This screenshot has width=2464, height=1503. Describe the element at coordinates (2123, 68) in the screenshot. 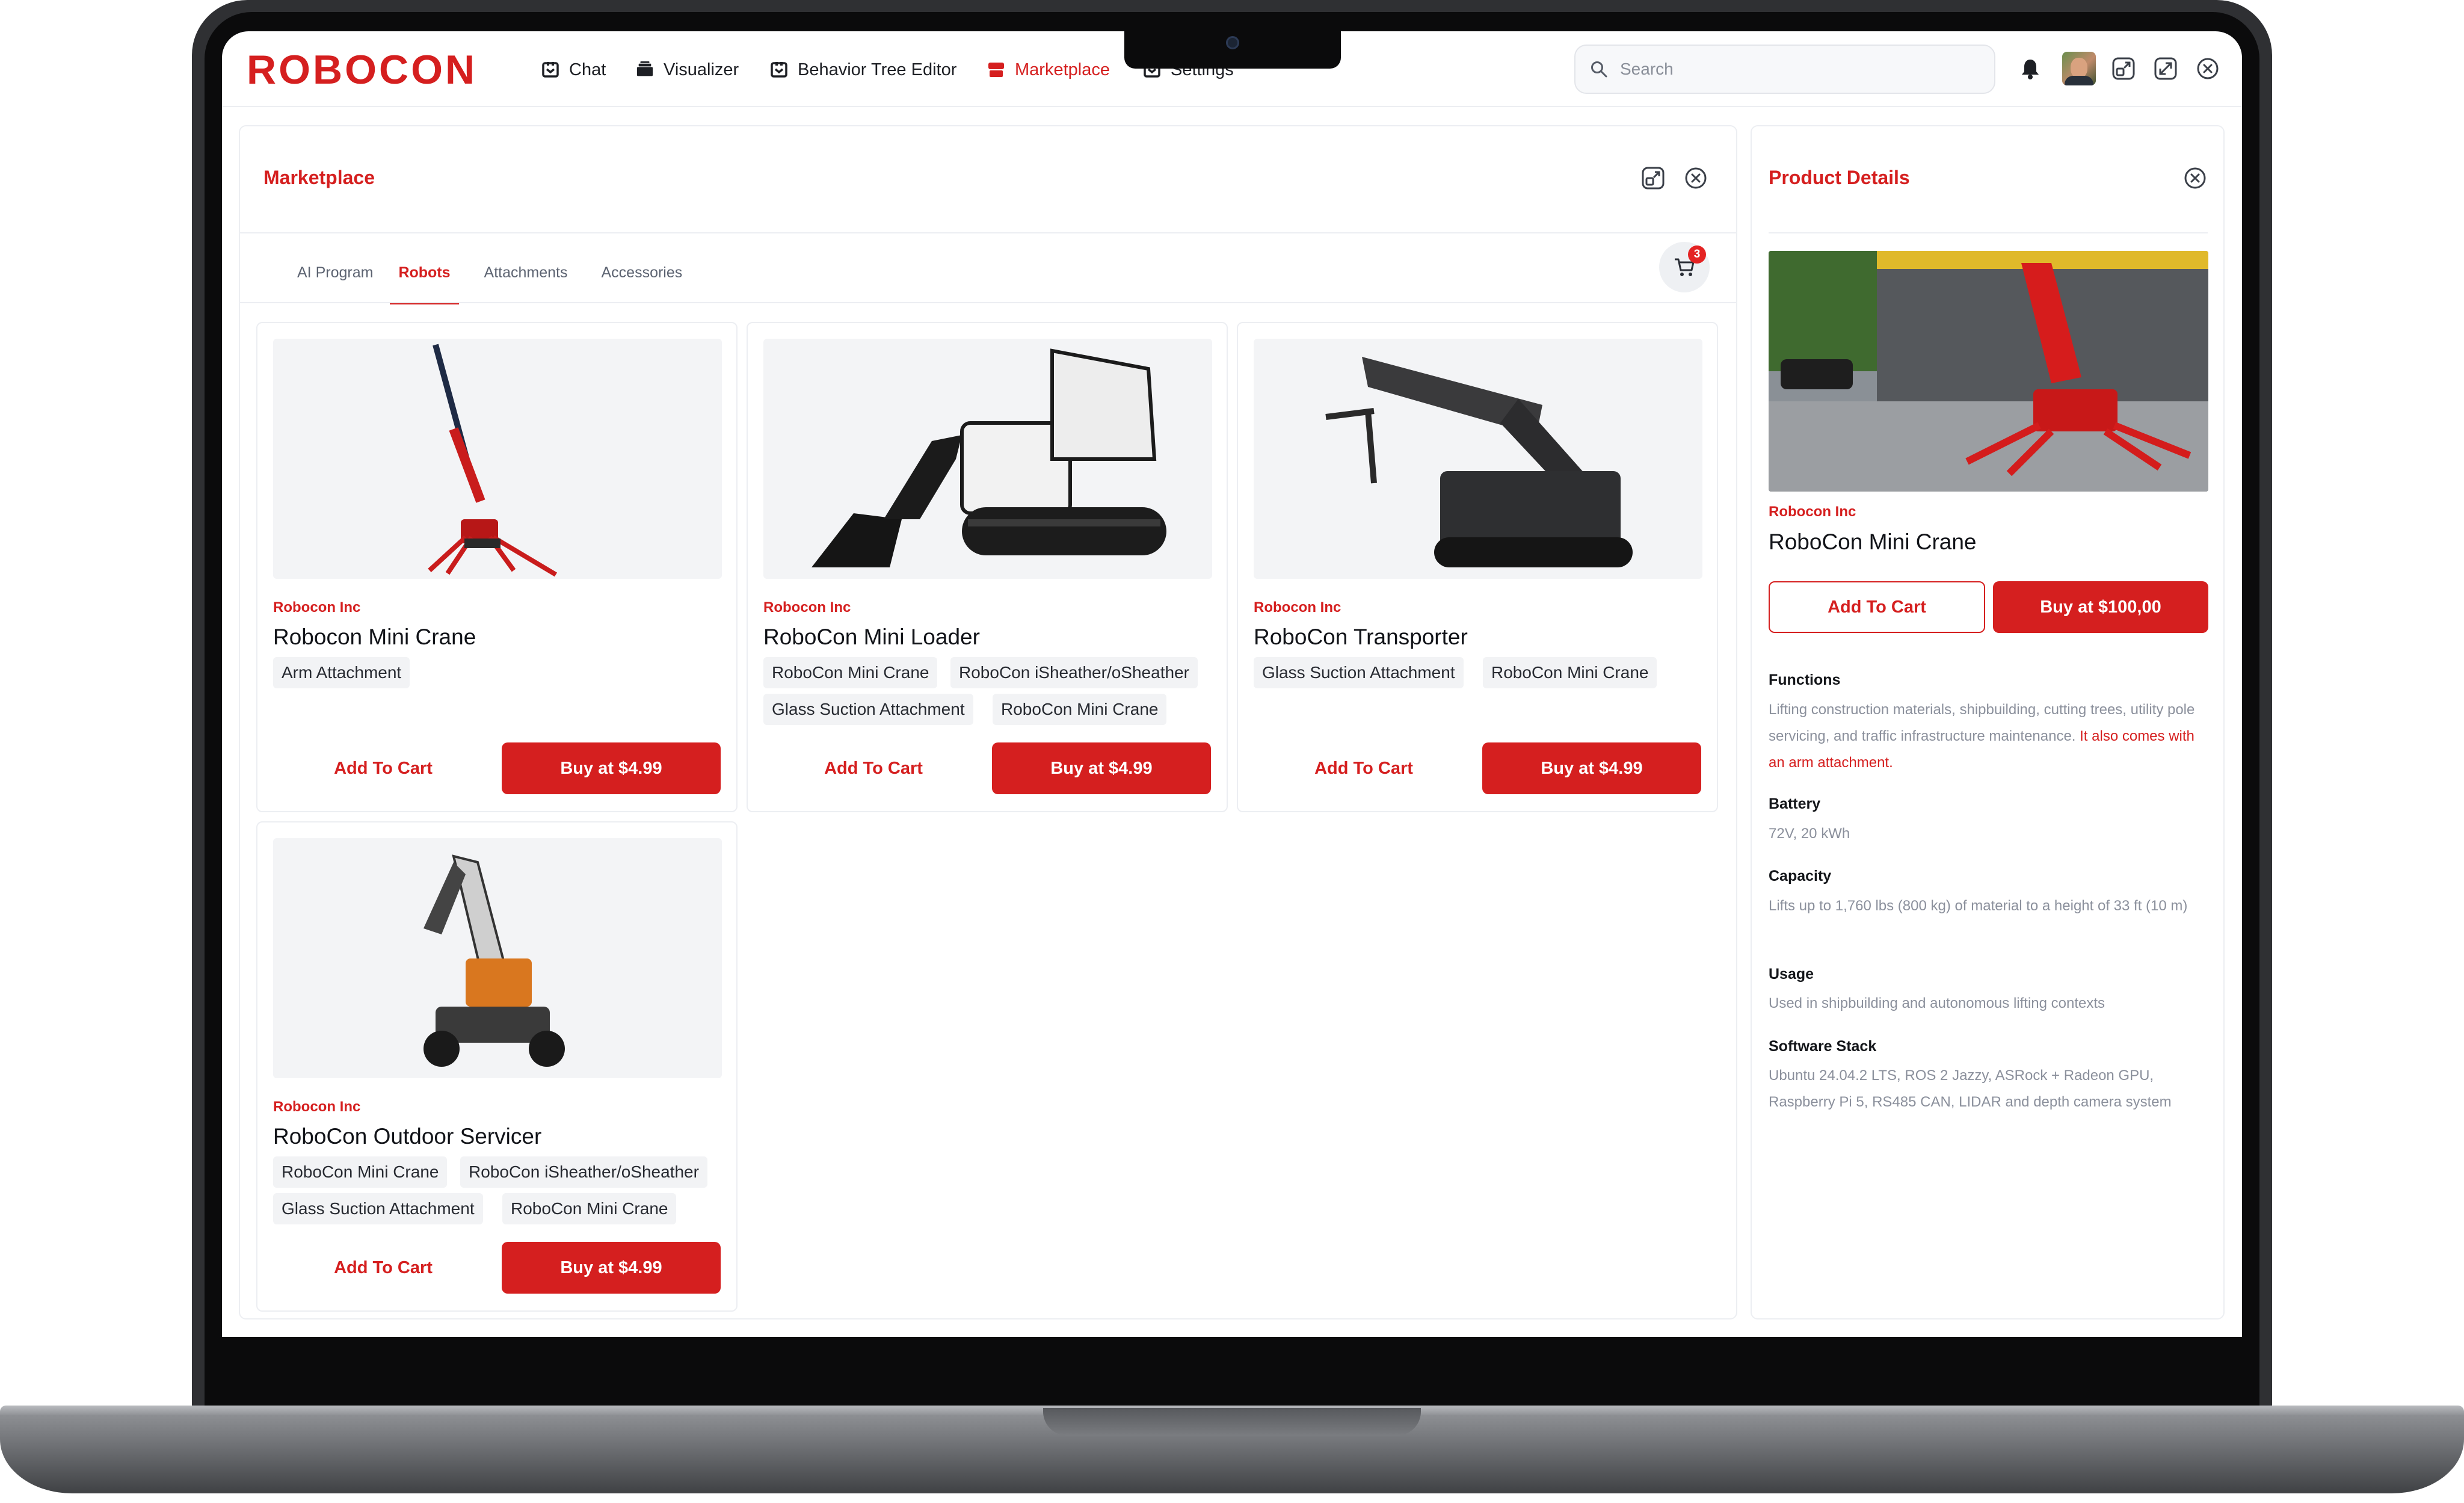

I see `layout-icon` at that location.